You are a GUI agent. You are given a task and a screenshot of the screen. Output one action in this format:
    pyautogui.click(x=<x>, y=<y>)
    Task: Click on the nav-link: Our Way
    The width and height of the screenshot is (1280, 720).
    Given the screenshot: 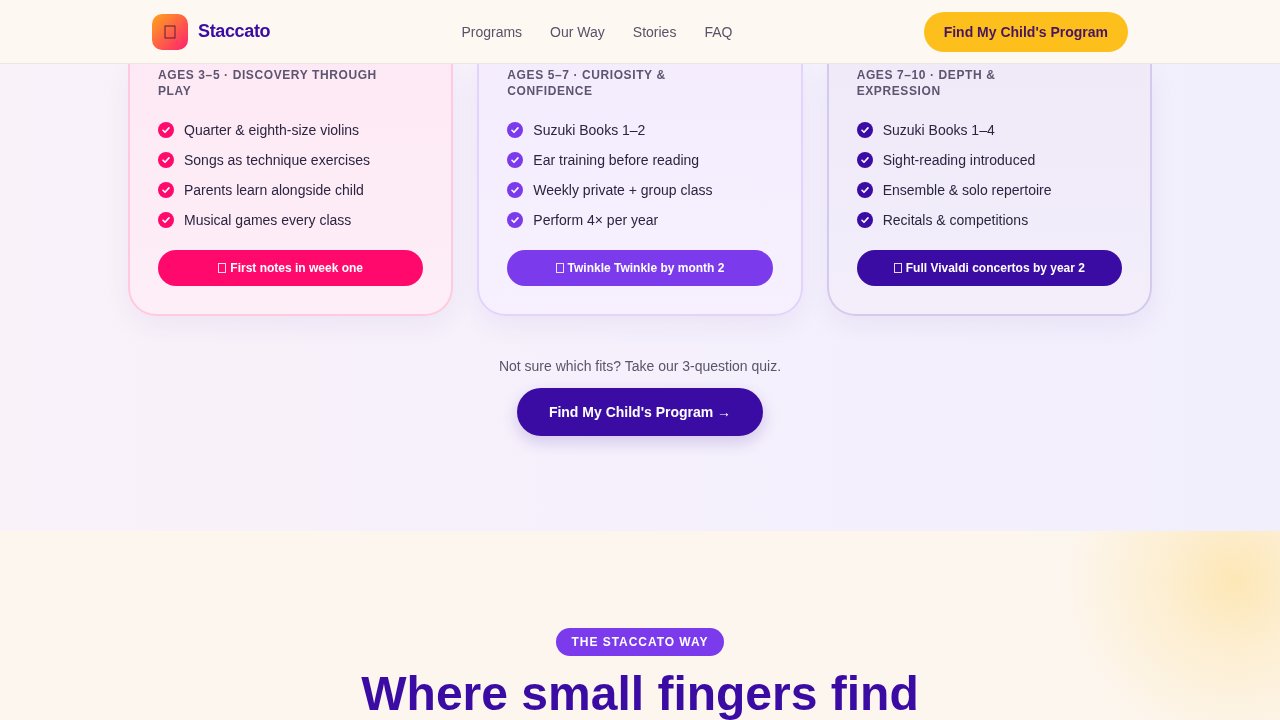 What is the action you would take?
    pyautogui.click(x=577, y=31)
    